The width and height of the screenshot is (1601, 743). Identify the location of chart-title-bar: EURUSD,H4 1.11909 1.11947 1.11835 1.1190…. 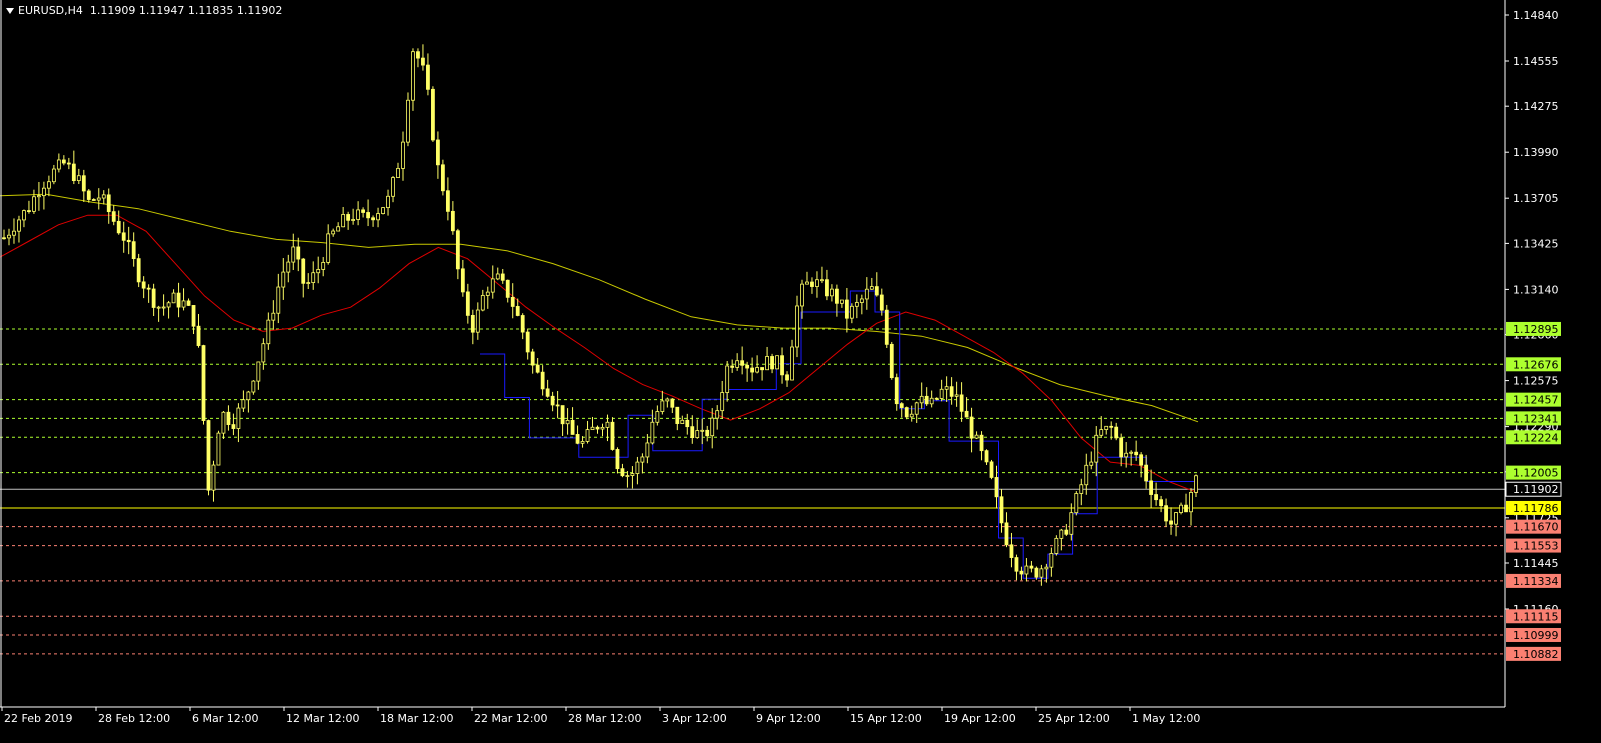
(144, 10).